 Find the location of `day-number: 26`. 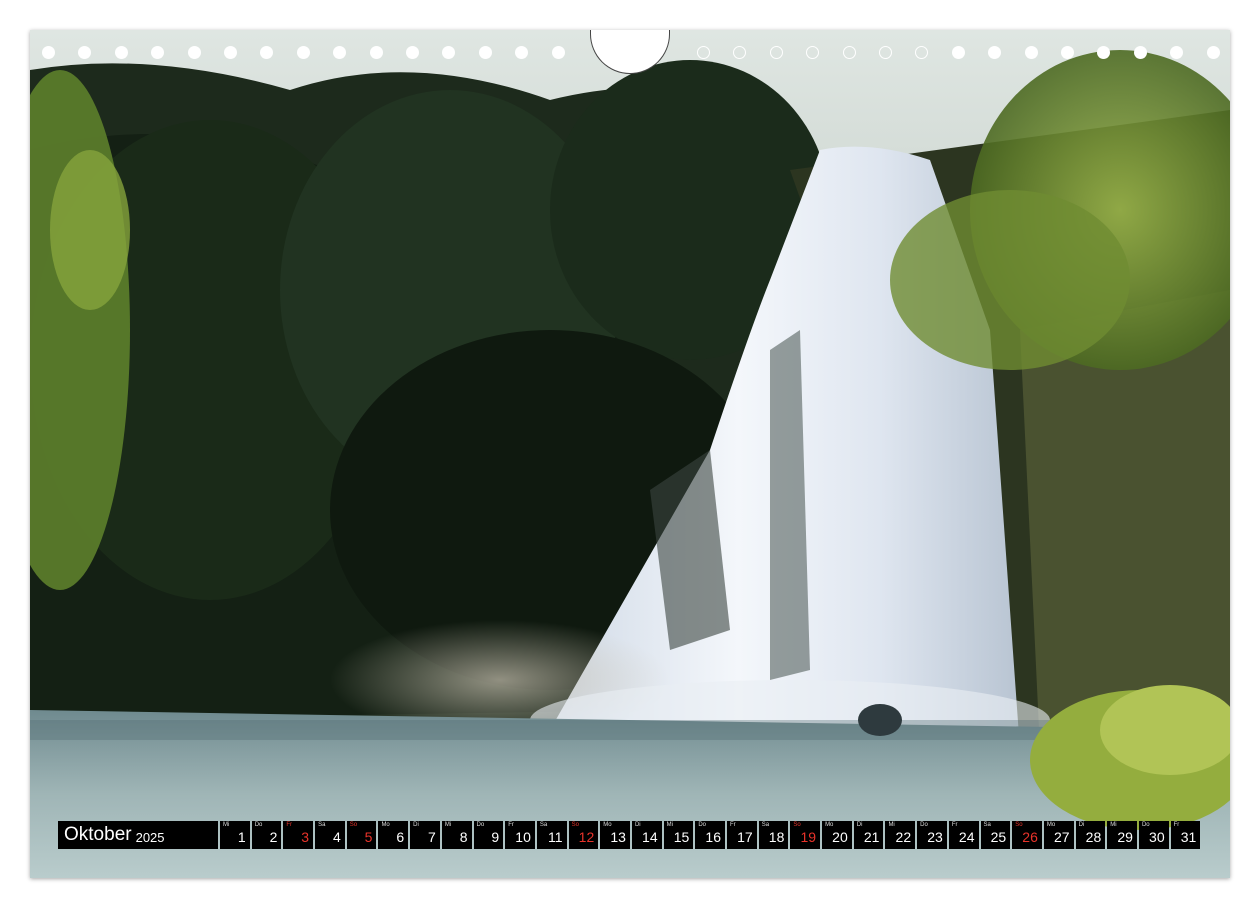

day-number: 26 is located at coordinates (1030, 837).